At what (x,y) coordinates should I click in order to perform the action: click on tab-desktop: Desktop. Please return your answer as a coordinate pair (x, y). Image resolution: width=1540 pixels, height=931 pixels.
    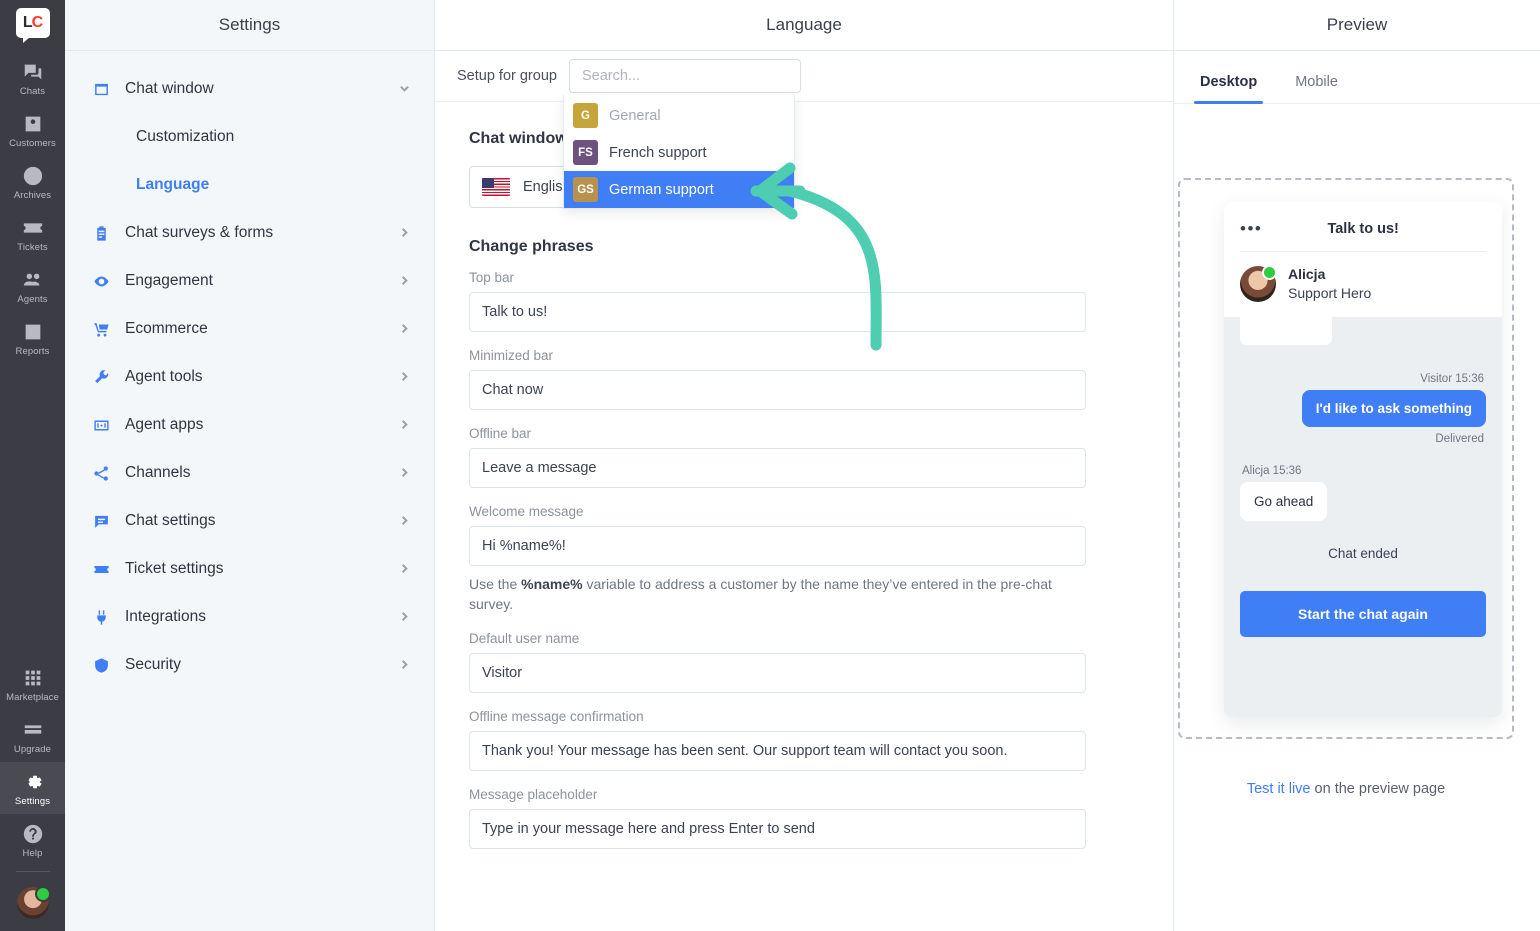
    Looking at the image, I should click on (1229, 89).